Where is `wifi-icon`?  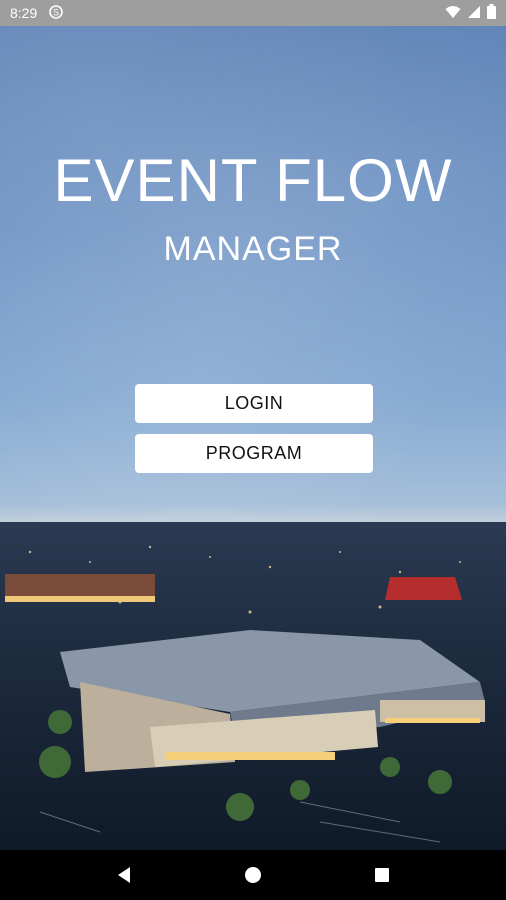
wifi-icon is located at coordinates (453, 13).